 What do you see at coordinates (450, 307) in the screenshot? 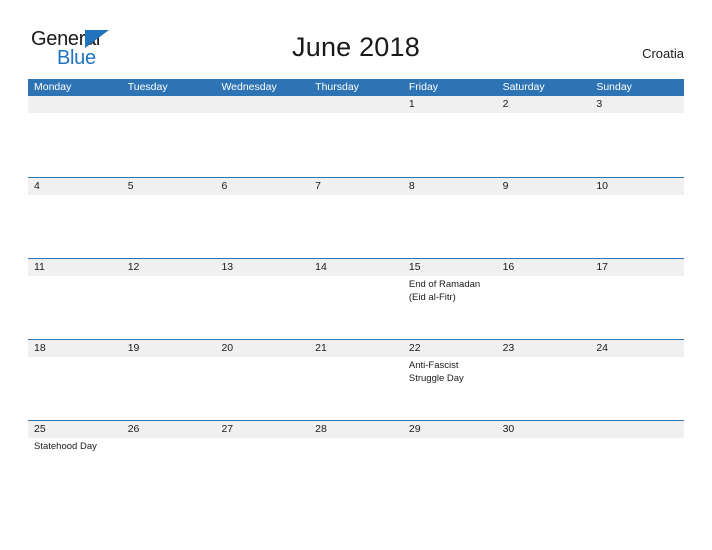
I see `day-event-text: End of Ramadan (Eid al-Fitr)` at bounding box center [450, 307].